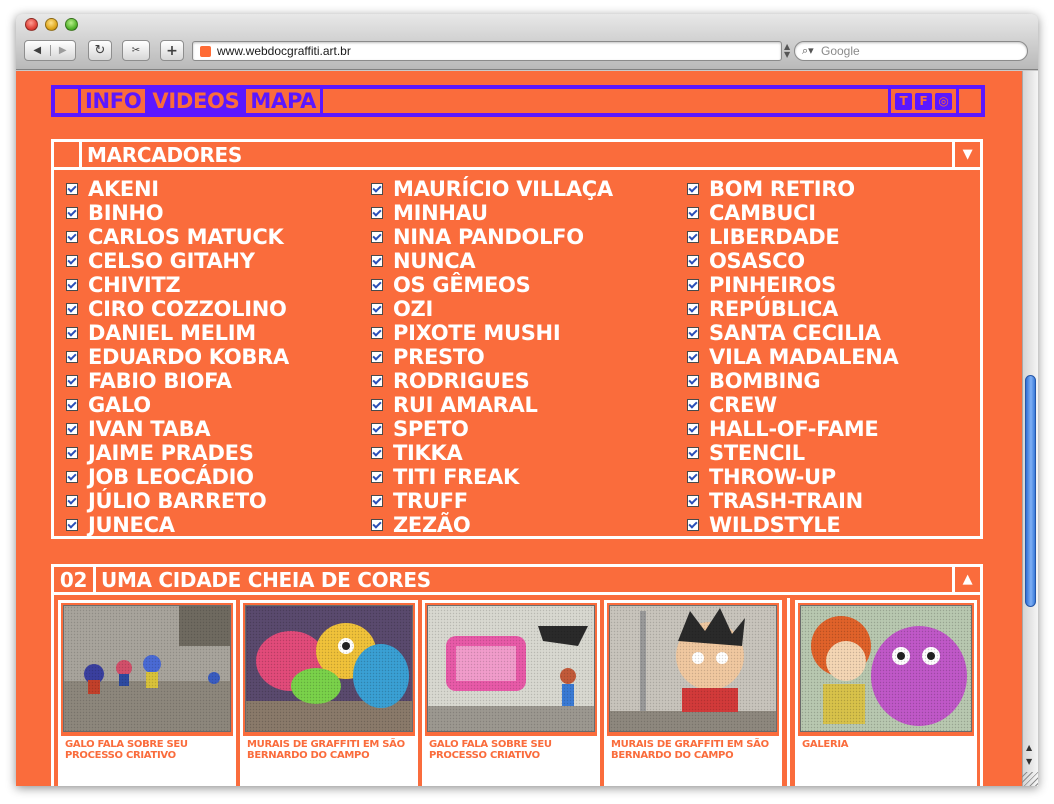 The width and height of the screenshot is (1054, 804). I want to click on tag-item: RODRIGUES, so click(492, 381).